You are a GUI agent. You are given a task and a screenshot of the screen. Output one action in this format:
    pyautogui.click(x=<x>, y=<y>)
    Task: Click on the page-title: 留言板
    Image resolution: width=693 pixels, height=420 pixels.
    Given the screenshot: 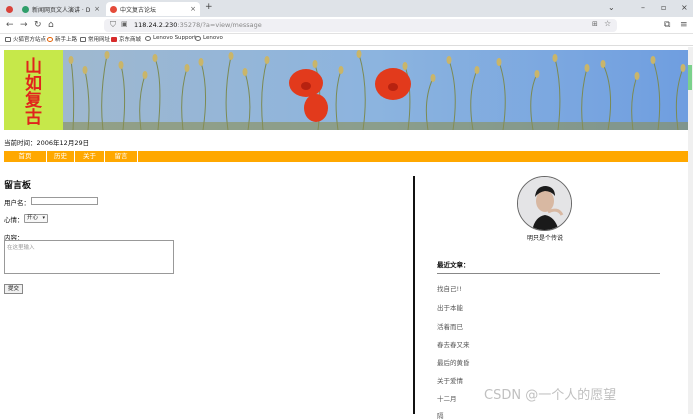 What is the action you would take?
    pyautogui.click(x=18, y=186)
    